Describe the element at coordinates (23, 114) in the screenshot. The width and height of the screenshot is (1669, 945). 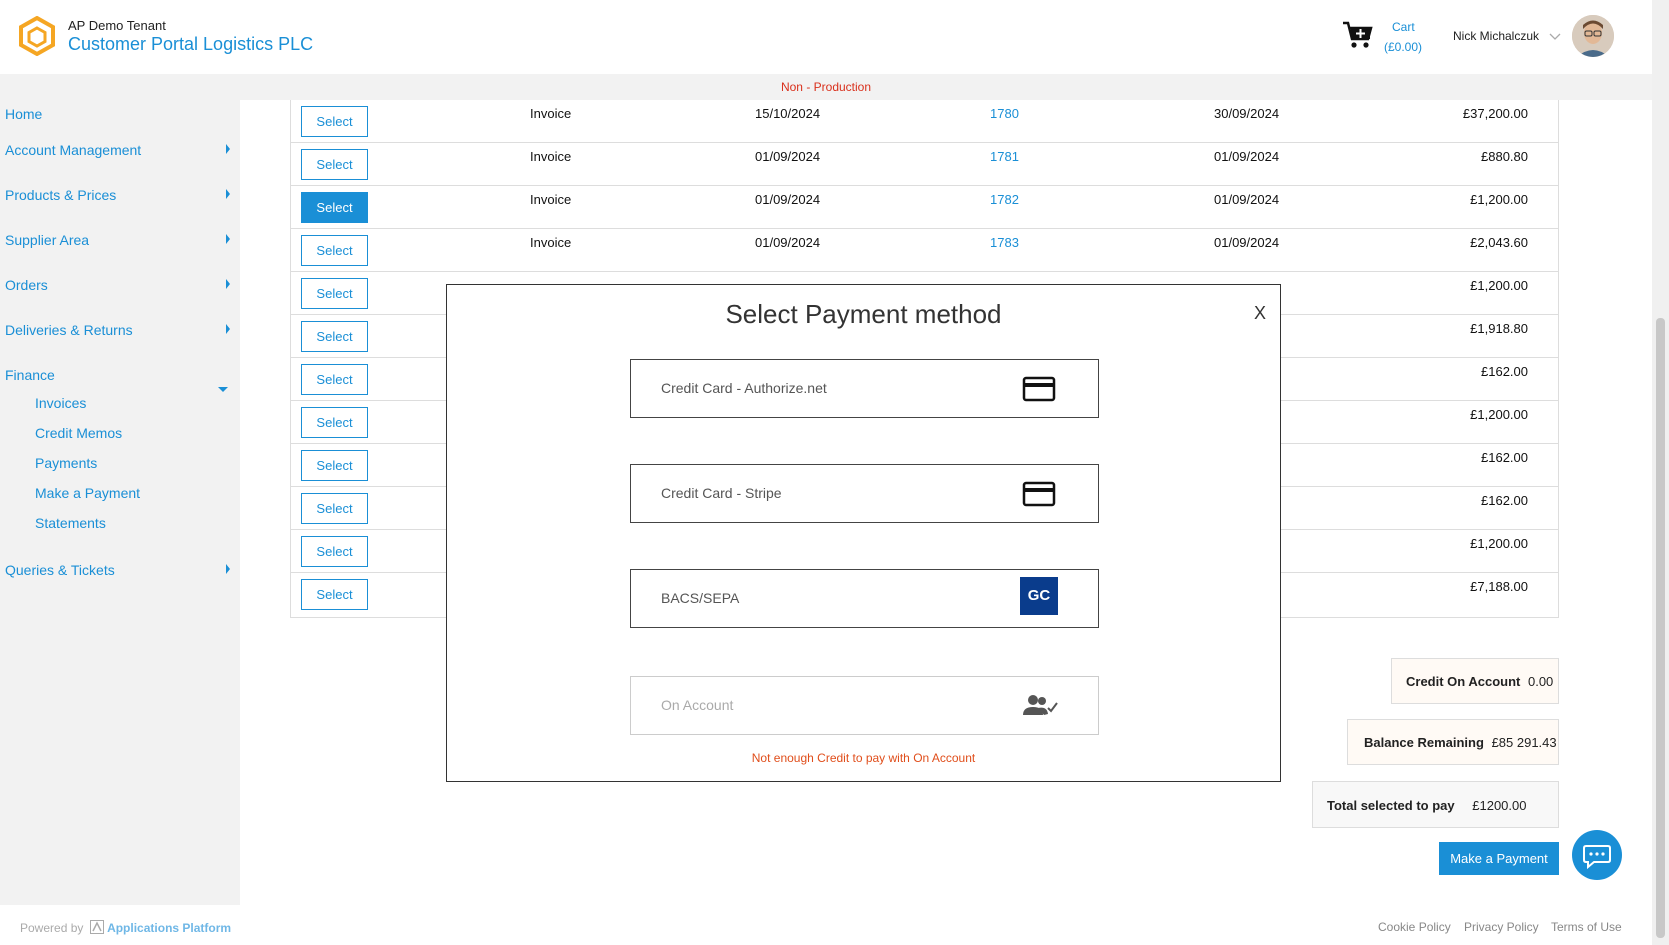
I see `sidebar-item-home: Home` at that location.